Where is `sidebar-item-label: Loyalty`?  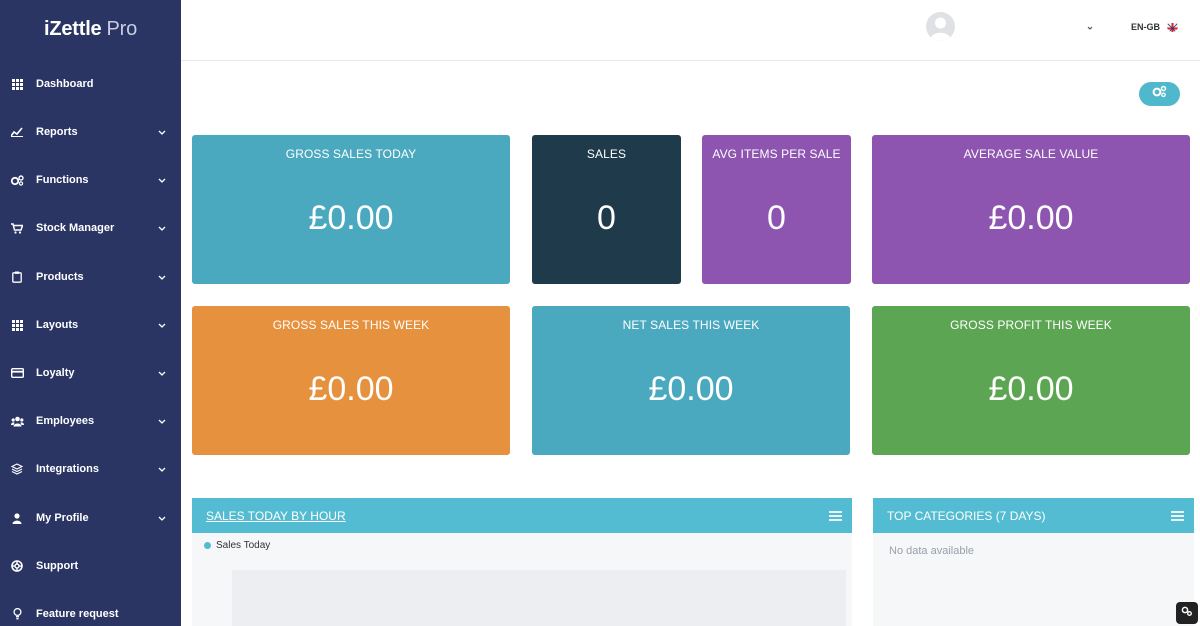 sidebar-item-label: Loyalty is located at coordinates (55, 373).